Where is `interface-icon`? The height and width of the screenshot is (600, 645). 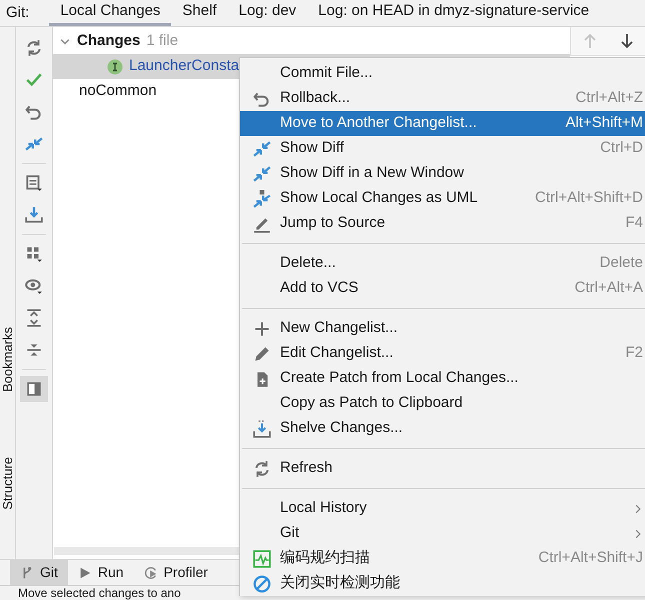 interface-icon is located at coordinates (115, 66).